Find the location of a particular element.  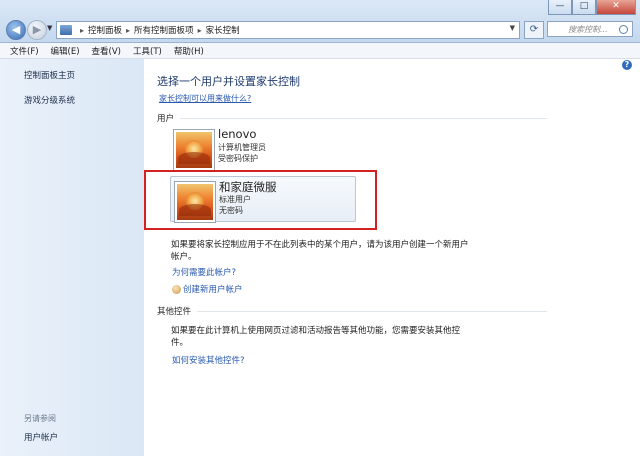

breadcrumb-item: 家长控制 is located at coordinates (223, 30).